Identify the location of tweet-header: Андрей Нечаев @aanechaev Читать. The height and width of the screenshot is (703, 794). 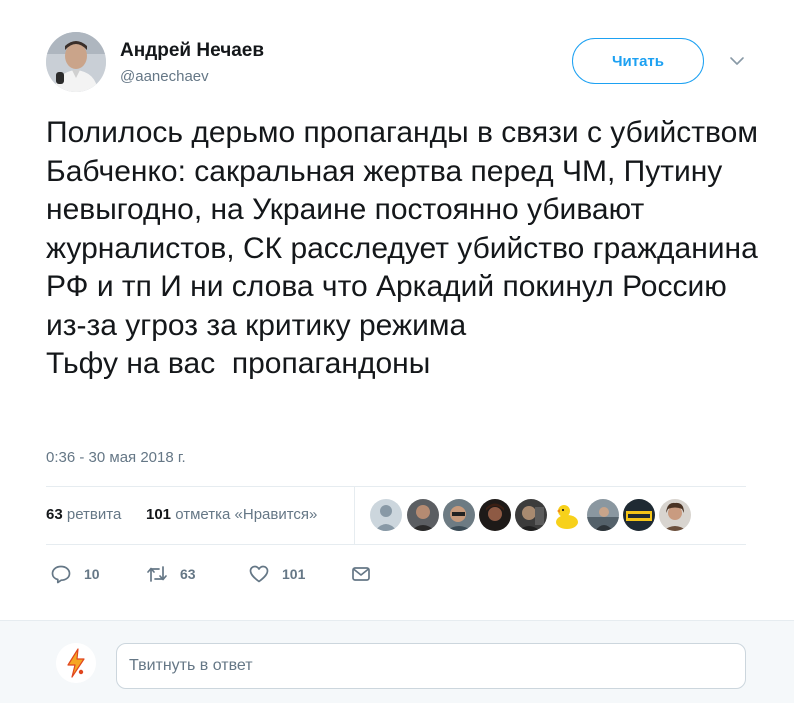
(406, 64).